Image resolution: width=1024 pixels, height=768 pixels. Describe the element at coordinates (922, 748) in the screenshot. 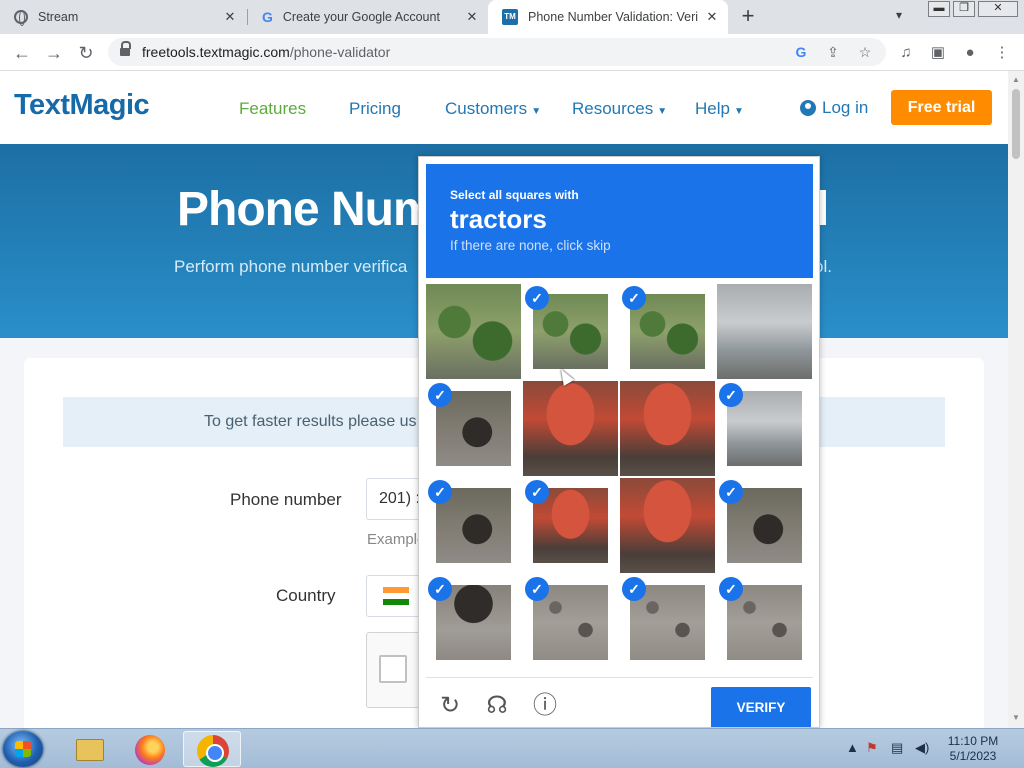

I see `volume-icon: ◀)` at that location.